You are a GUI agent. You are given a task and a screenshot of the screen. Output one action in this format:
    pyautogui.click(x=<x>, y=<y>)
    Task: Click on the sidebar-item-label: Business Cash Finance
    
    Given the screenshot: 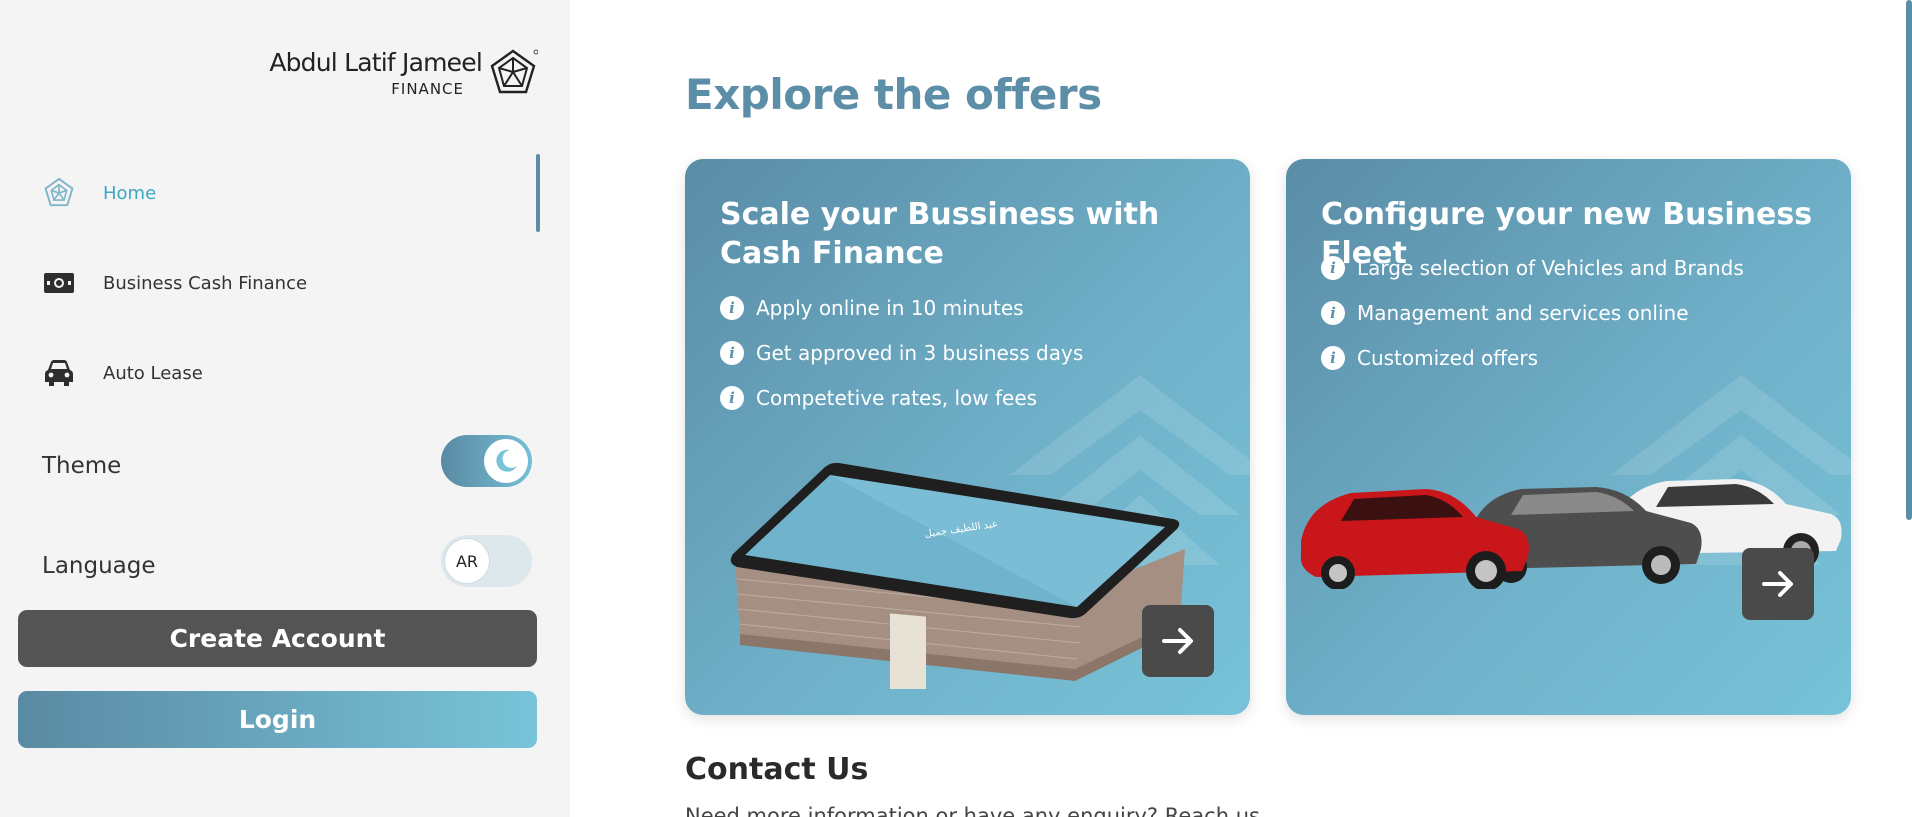 What is the action you would take?
    pyautogui.click(x=205, y=283)
    